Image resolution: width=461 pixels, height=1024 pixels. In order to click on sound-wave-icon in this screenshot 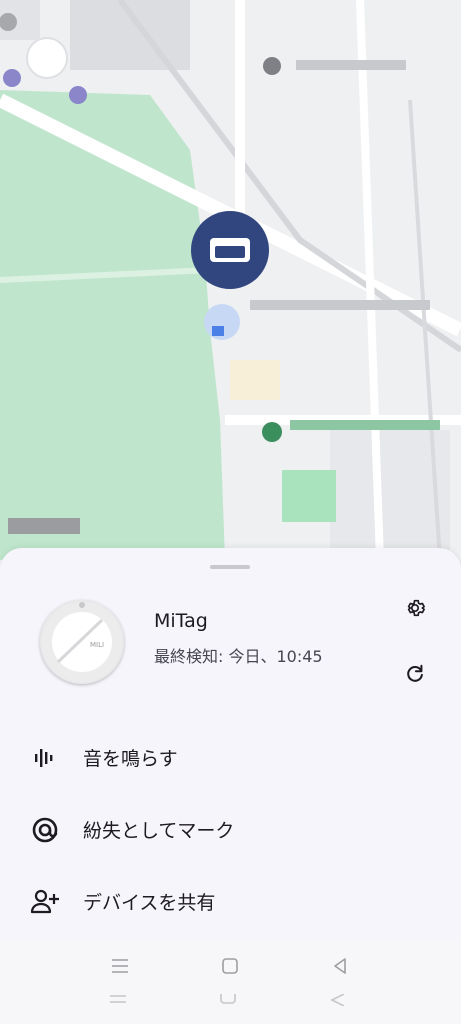, I will do `click(45, 758)`.